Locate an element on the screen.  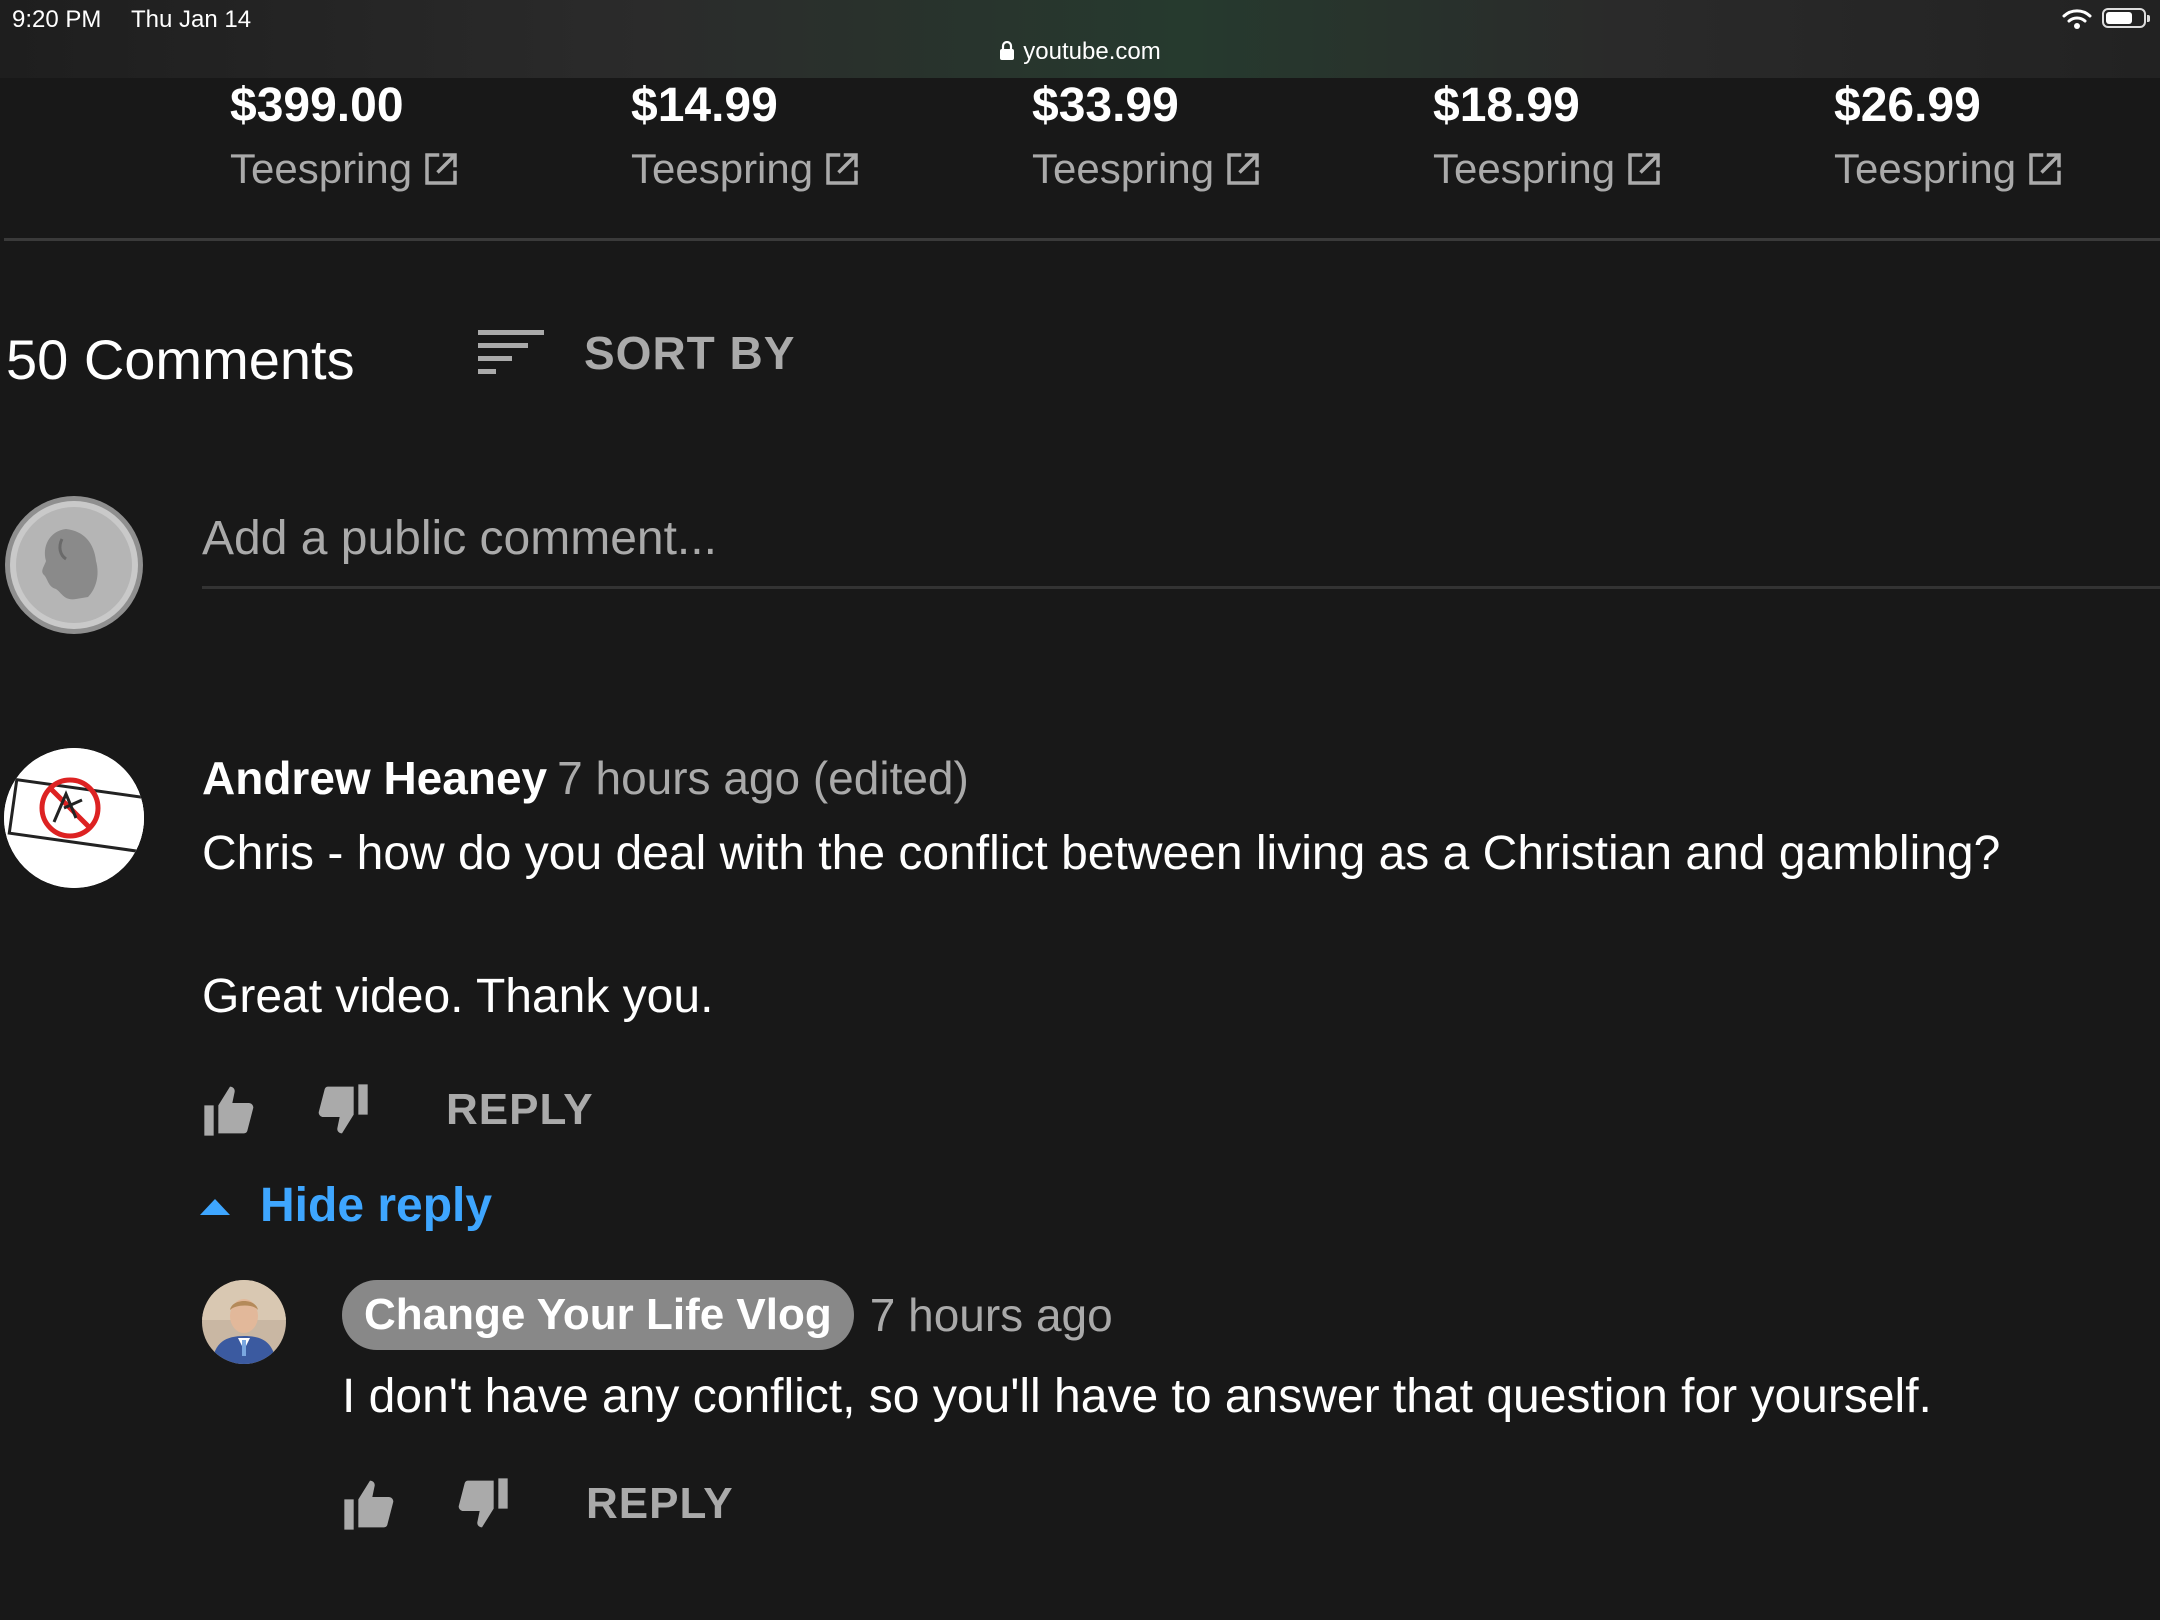
caret-up-icon is located at coordinates (215, 1206).